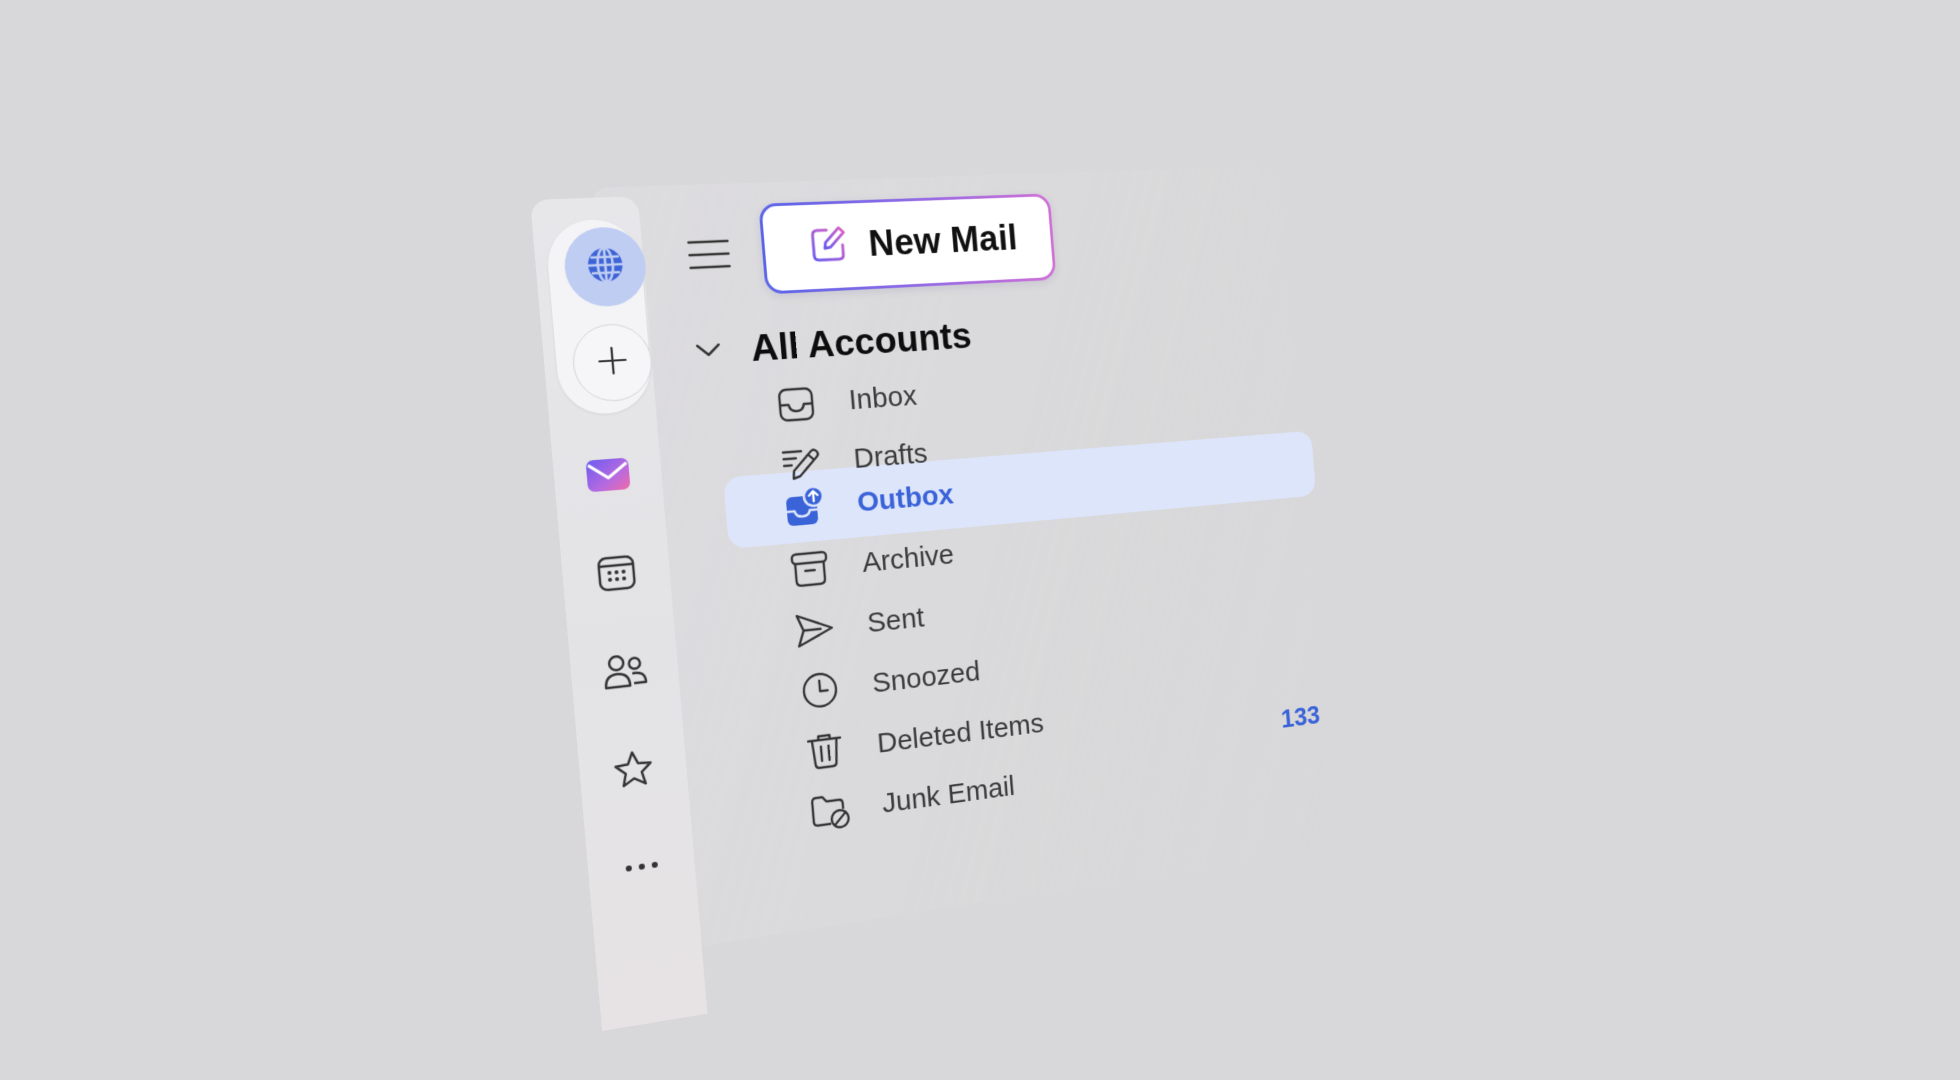  I want to click on rail-people-button, so click(624, 673).